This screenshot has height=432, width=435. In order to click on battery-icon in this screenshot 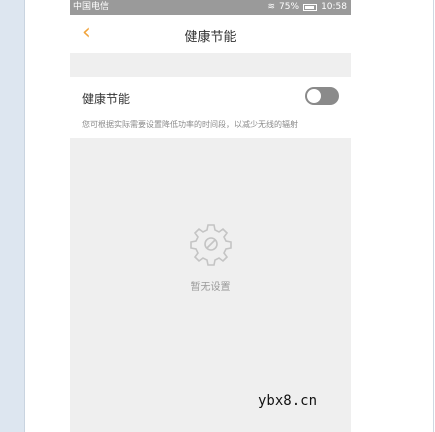, I will do `click(310, 7)`.